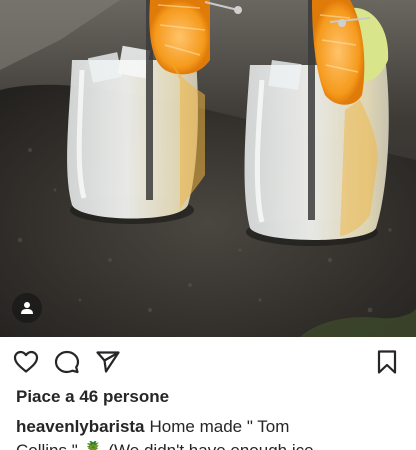 The height and width of the screenshot is (450, 416). I want to click on caption-username: heavenlybarista, so click(80, 426).